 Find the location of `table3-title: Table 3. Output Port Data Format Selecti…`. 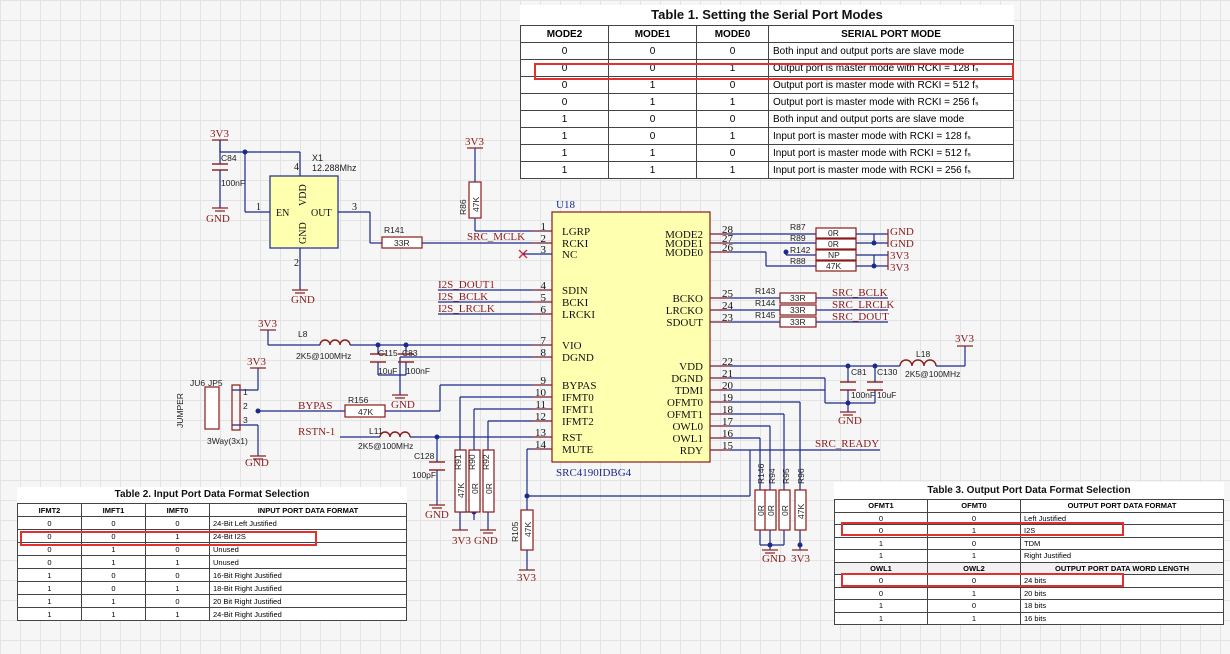

table3-title: Table 3. Output Port Data Format Selecti… is located at coordinates (1029, 490).